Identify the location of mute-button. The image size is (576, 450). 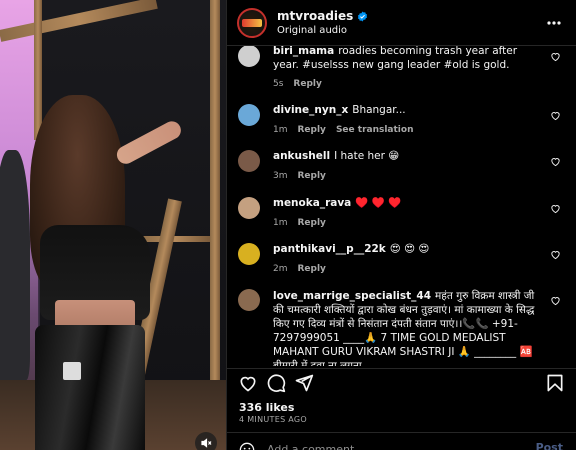
(206, 441).